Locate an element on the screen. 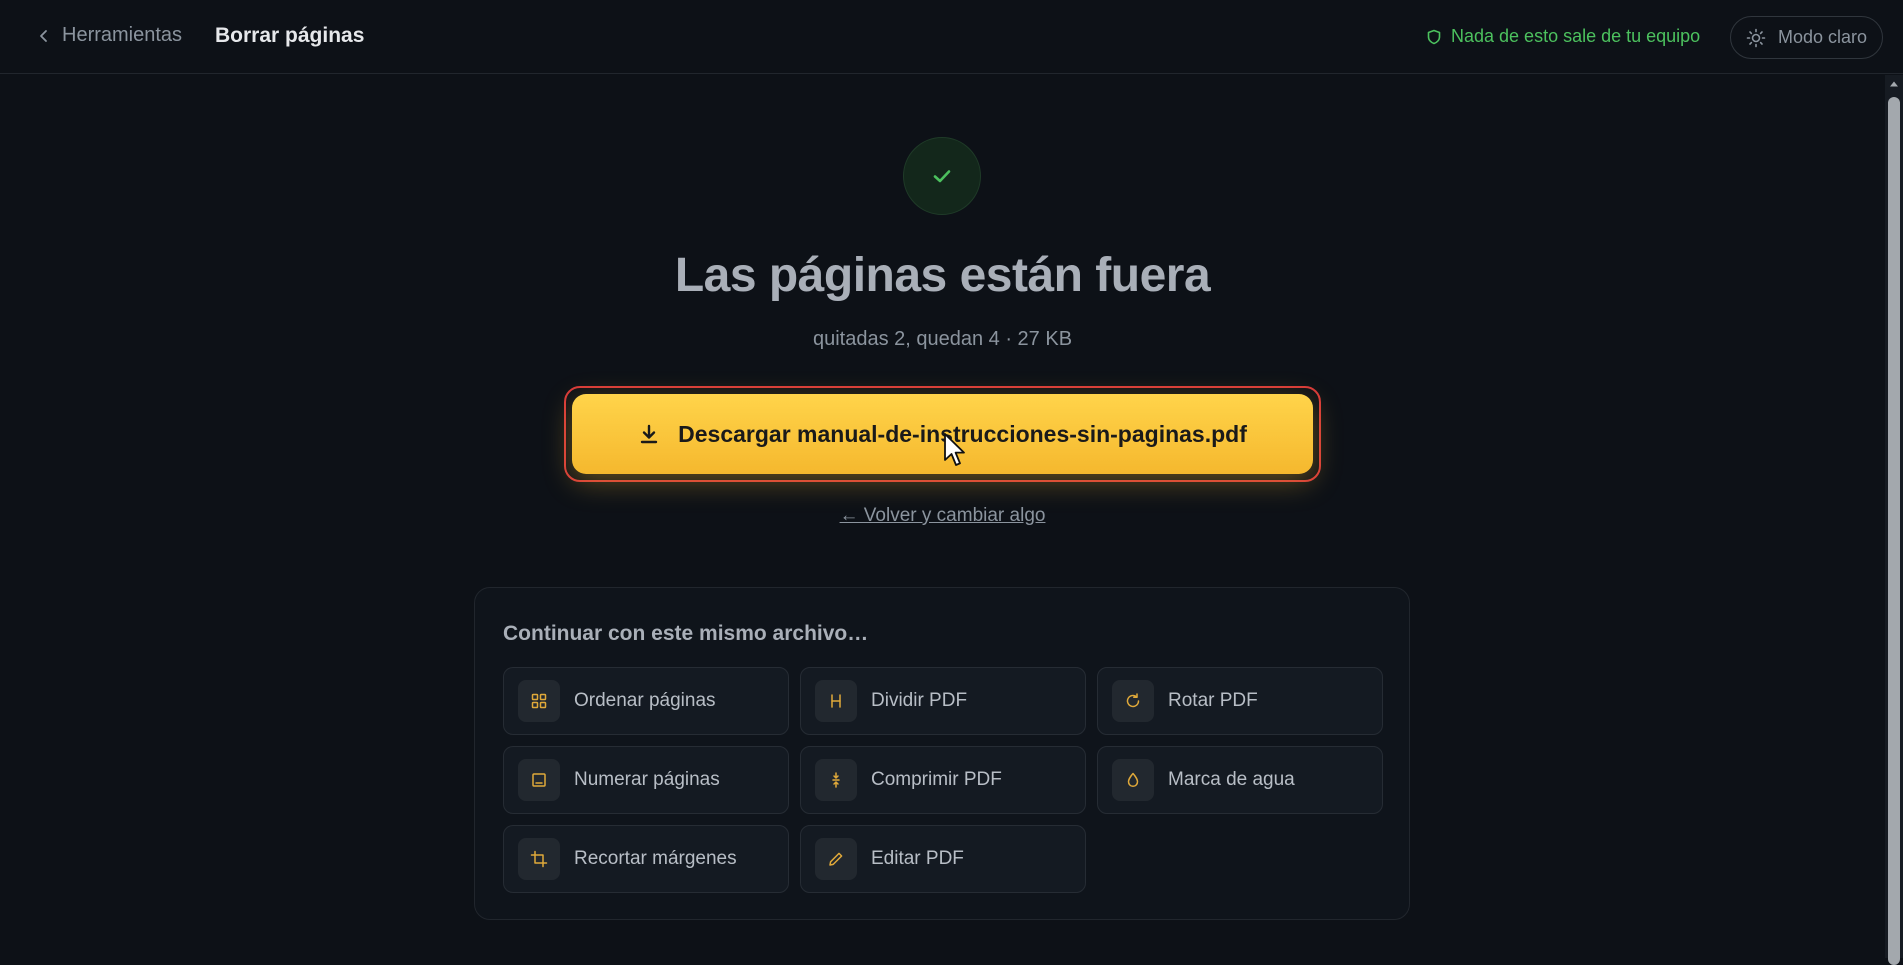 The image size is (1903, 965). chevron-left-icon is located at coordinates (43, 35).